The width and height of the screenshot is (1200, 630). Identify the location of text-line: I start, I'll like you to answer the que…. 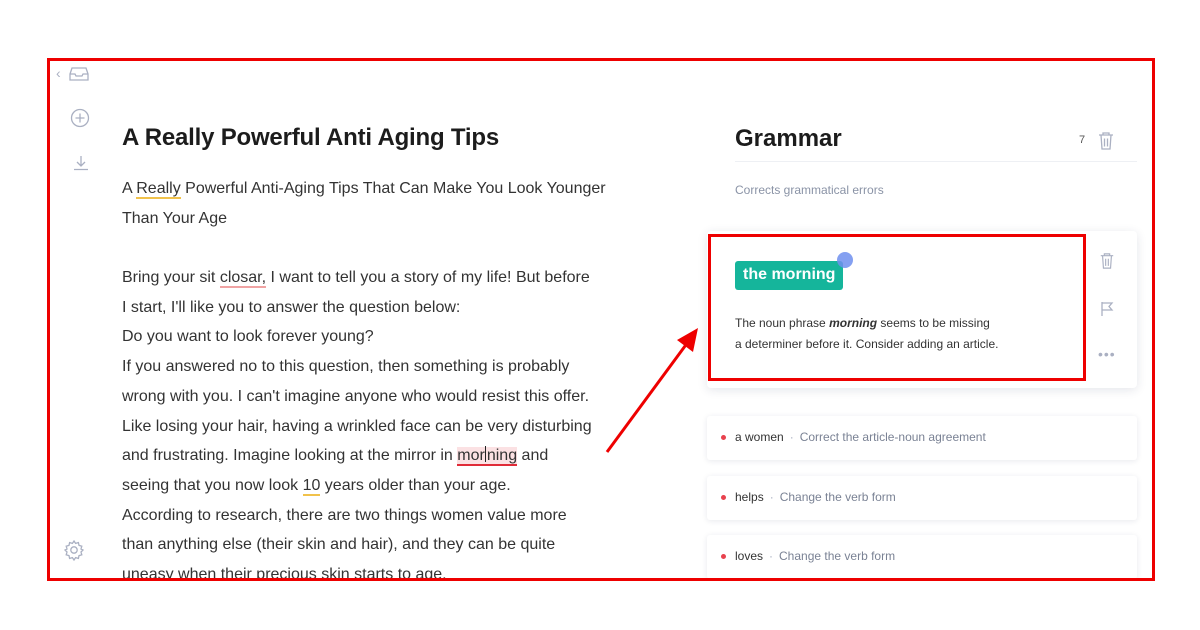
(291, 307).